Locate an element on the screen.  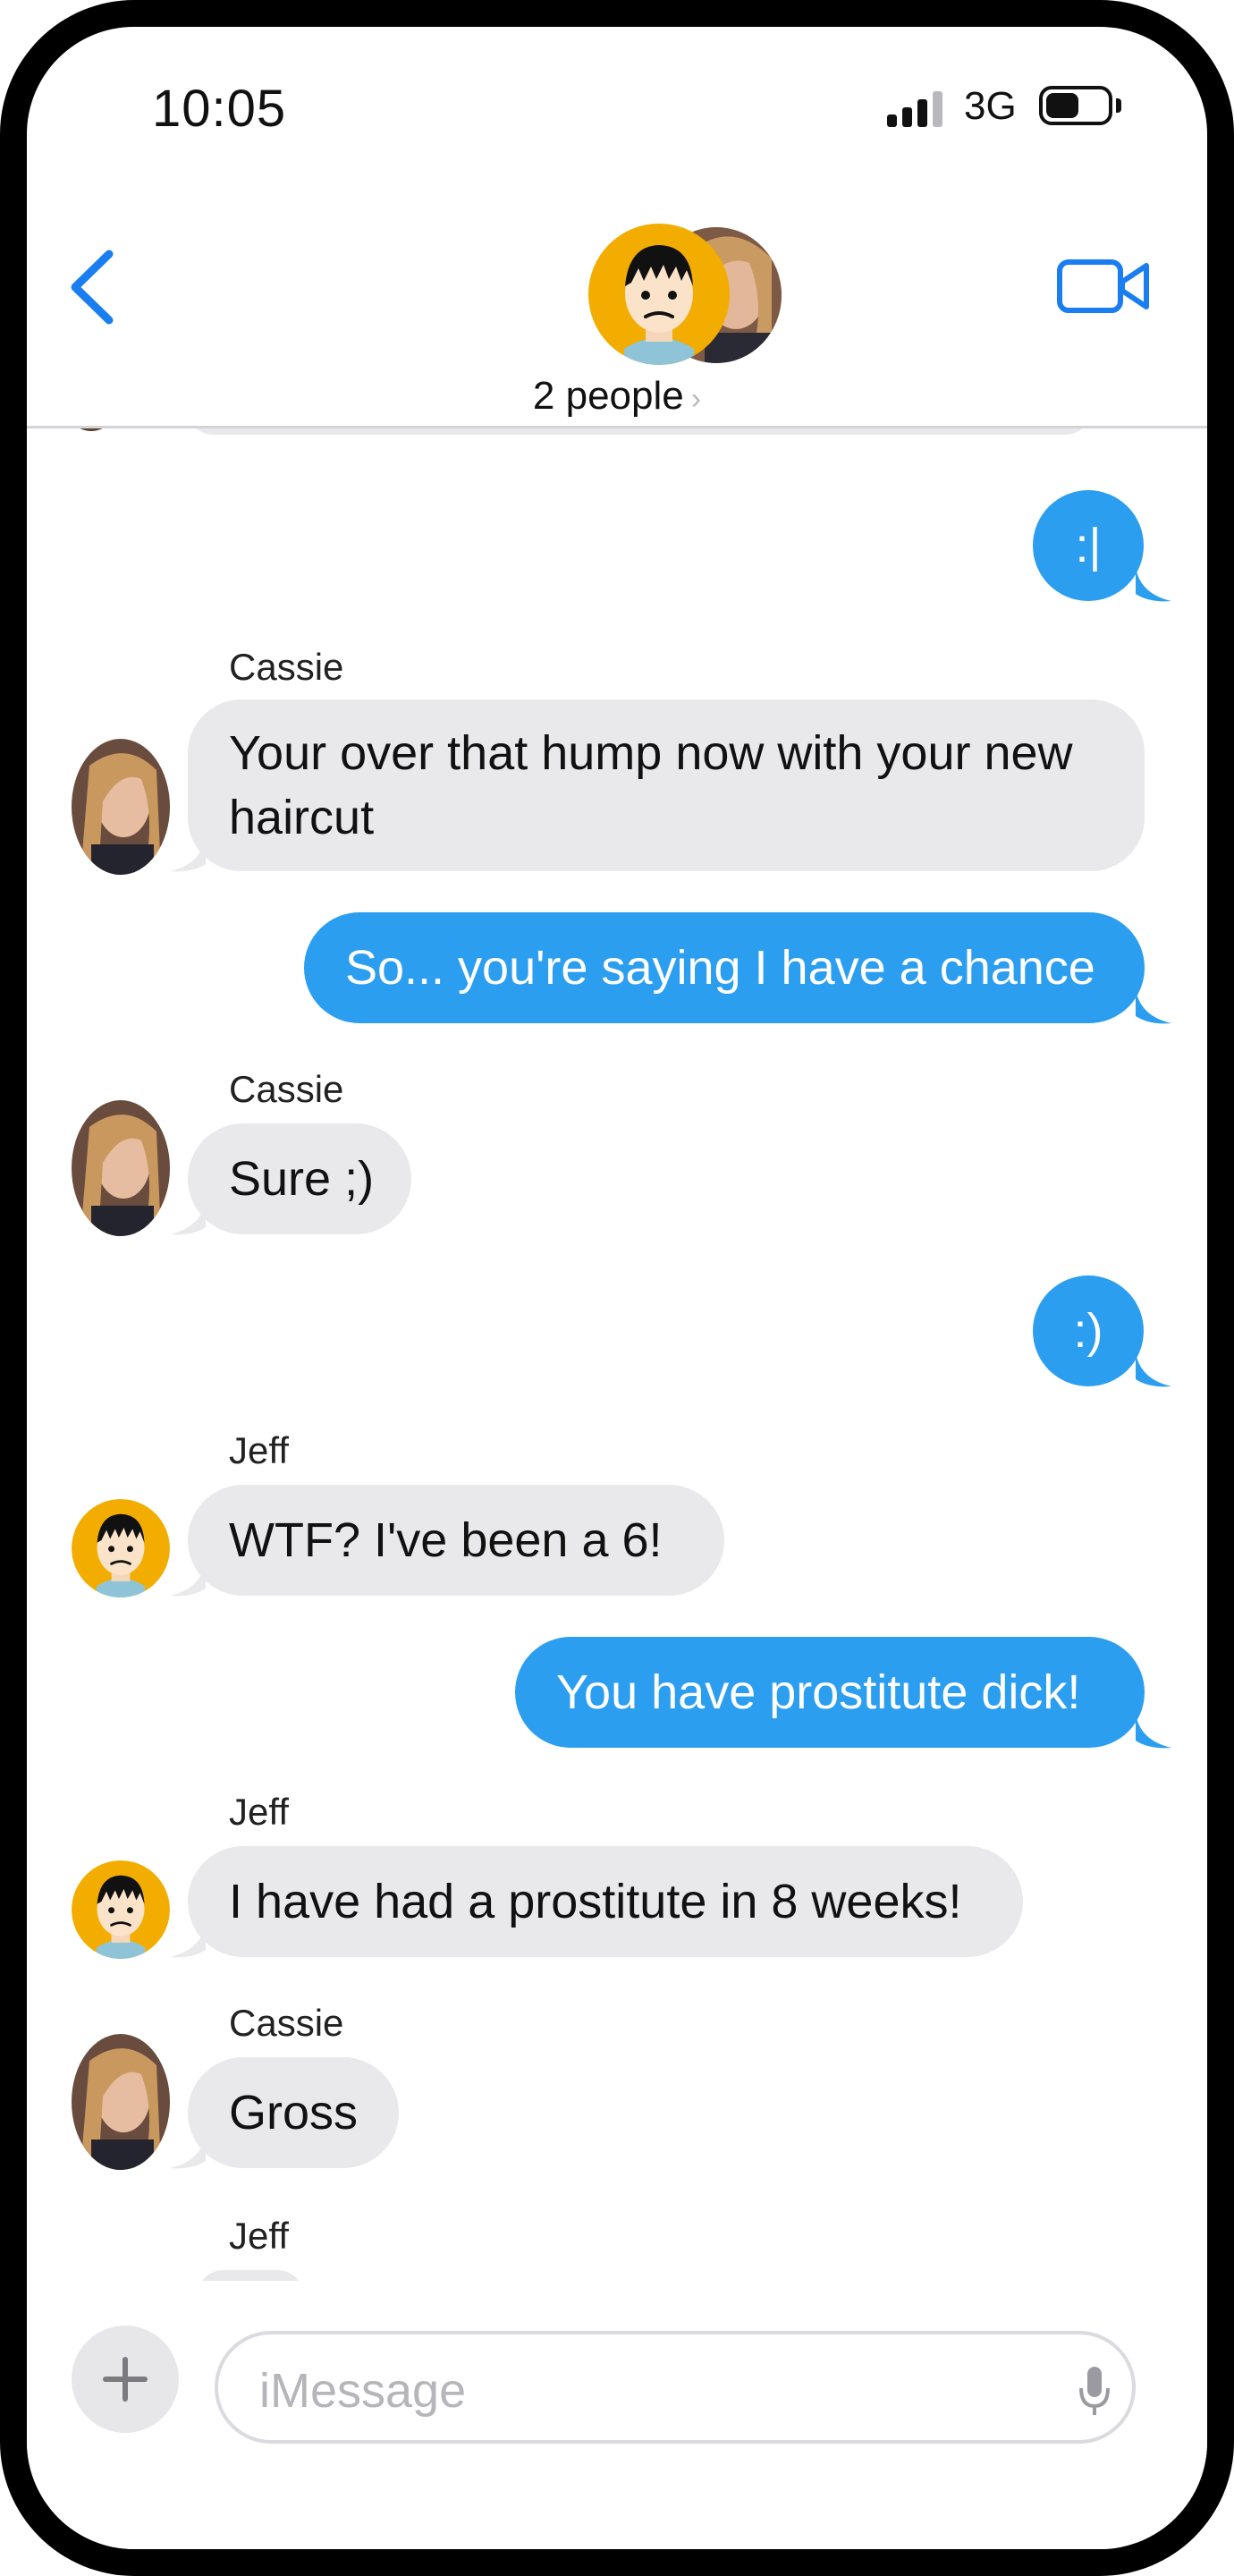
plus-button is located at coordinates (125, 2379).